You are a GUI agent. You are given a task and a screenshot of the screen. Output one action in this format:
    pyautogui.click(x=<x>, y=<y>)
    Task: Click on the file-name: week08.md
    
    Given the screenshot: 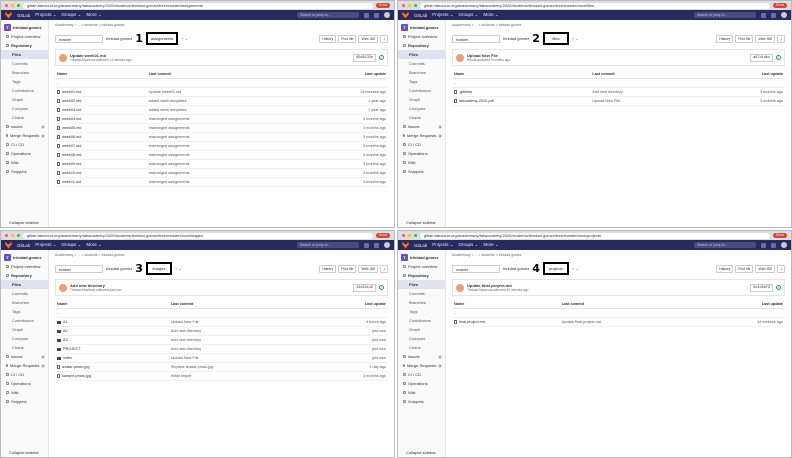 What is the action you would take?
    pyautogui.click(x=71, y=155)
    